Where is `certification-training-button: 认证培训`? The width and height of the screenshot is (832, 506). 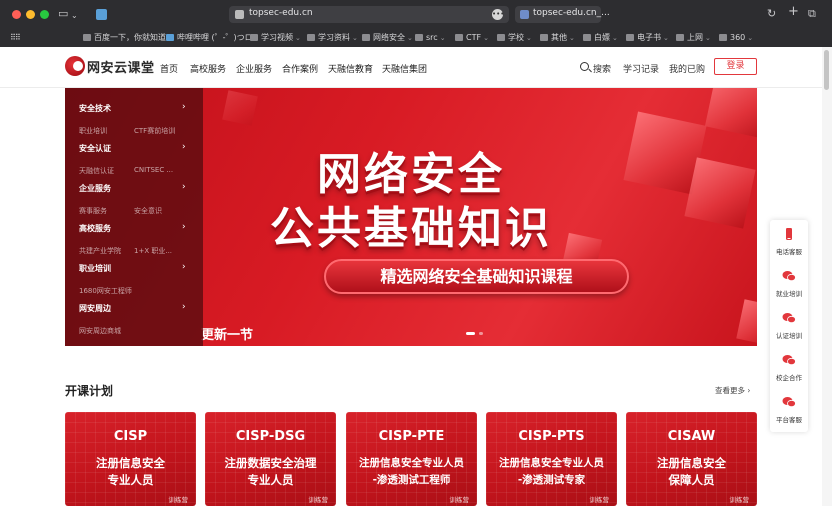 certification-training-button: 认证培训 is located at coordinates (789, 326).